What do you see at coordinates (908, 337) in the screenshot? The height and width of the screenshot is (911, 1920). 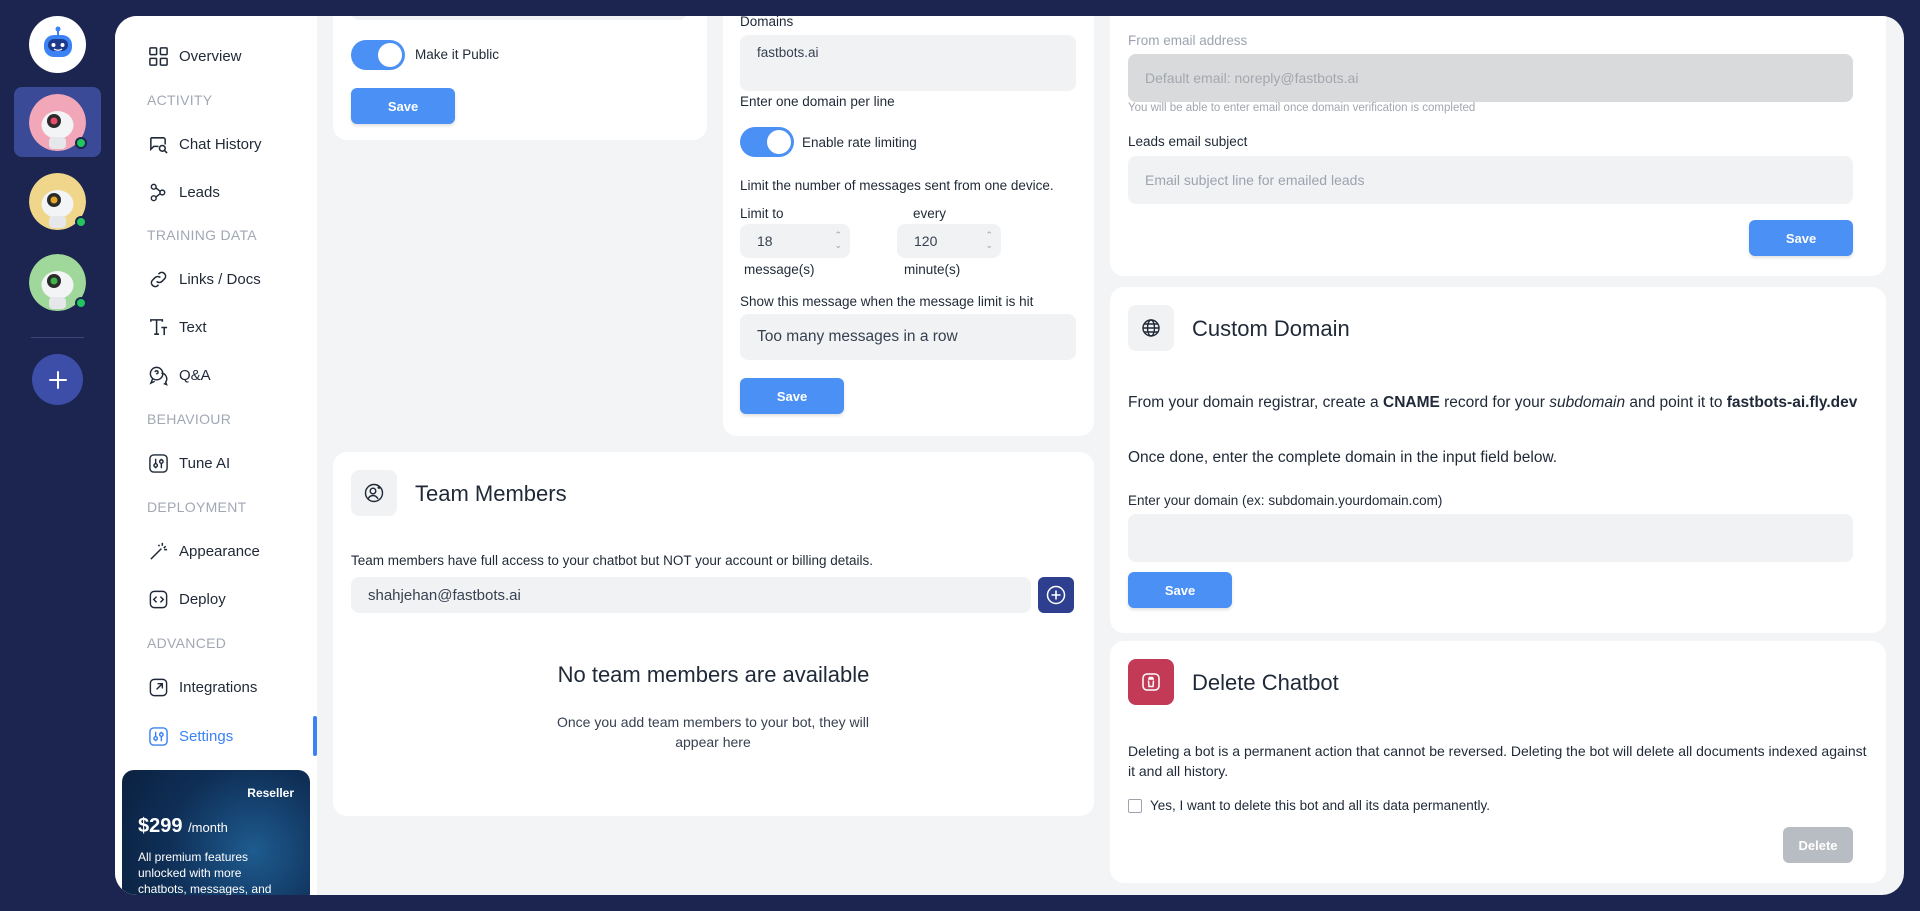 I see `limit-message-input: Too many messages in a row` at bounding box center [908, 337].